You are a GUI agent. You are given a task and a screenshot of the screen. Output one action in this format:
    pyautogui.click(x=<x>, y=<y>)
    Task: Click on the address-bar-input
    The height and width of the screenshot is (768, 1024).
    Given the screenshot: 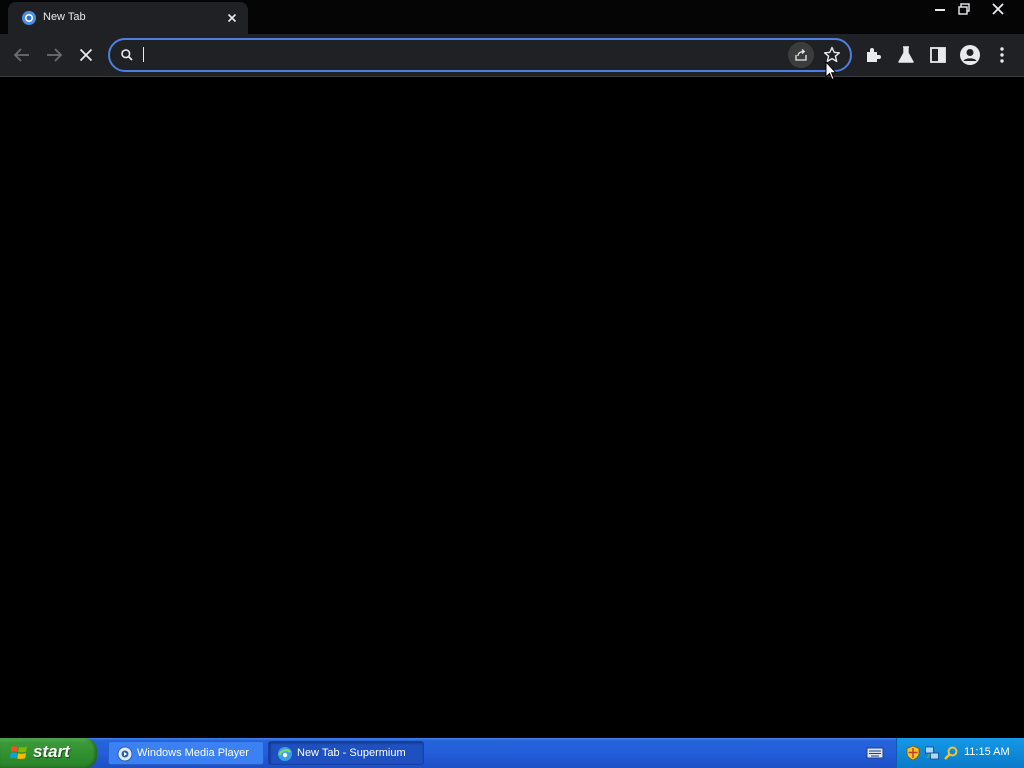 What is the action you would take?
    pyautogui.click(x=460, y=55)
    